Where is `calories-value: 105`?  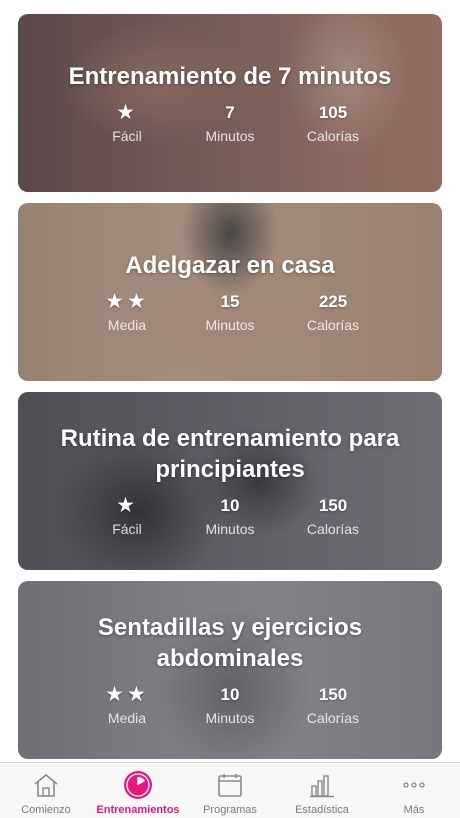 calories-value: 105 is located at coordinates (333, 112).